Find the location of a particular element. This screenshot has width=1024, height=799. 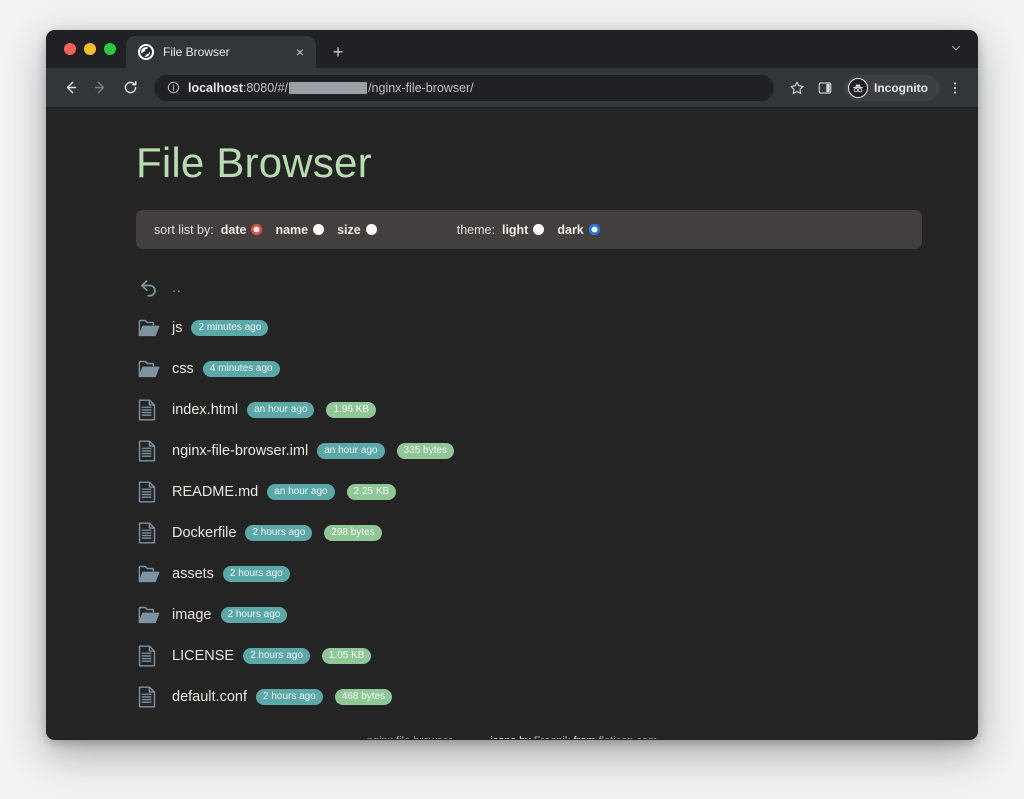

sort-option-name: name is located at coordinates (300, 229).